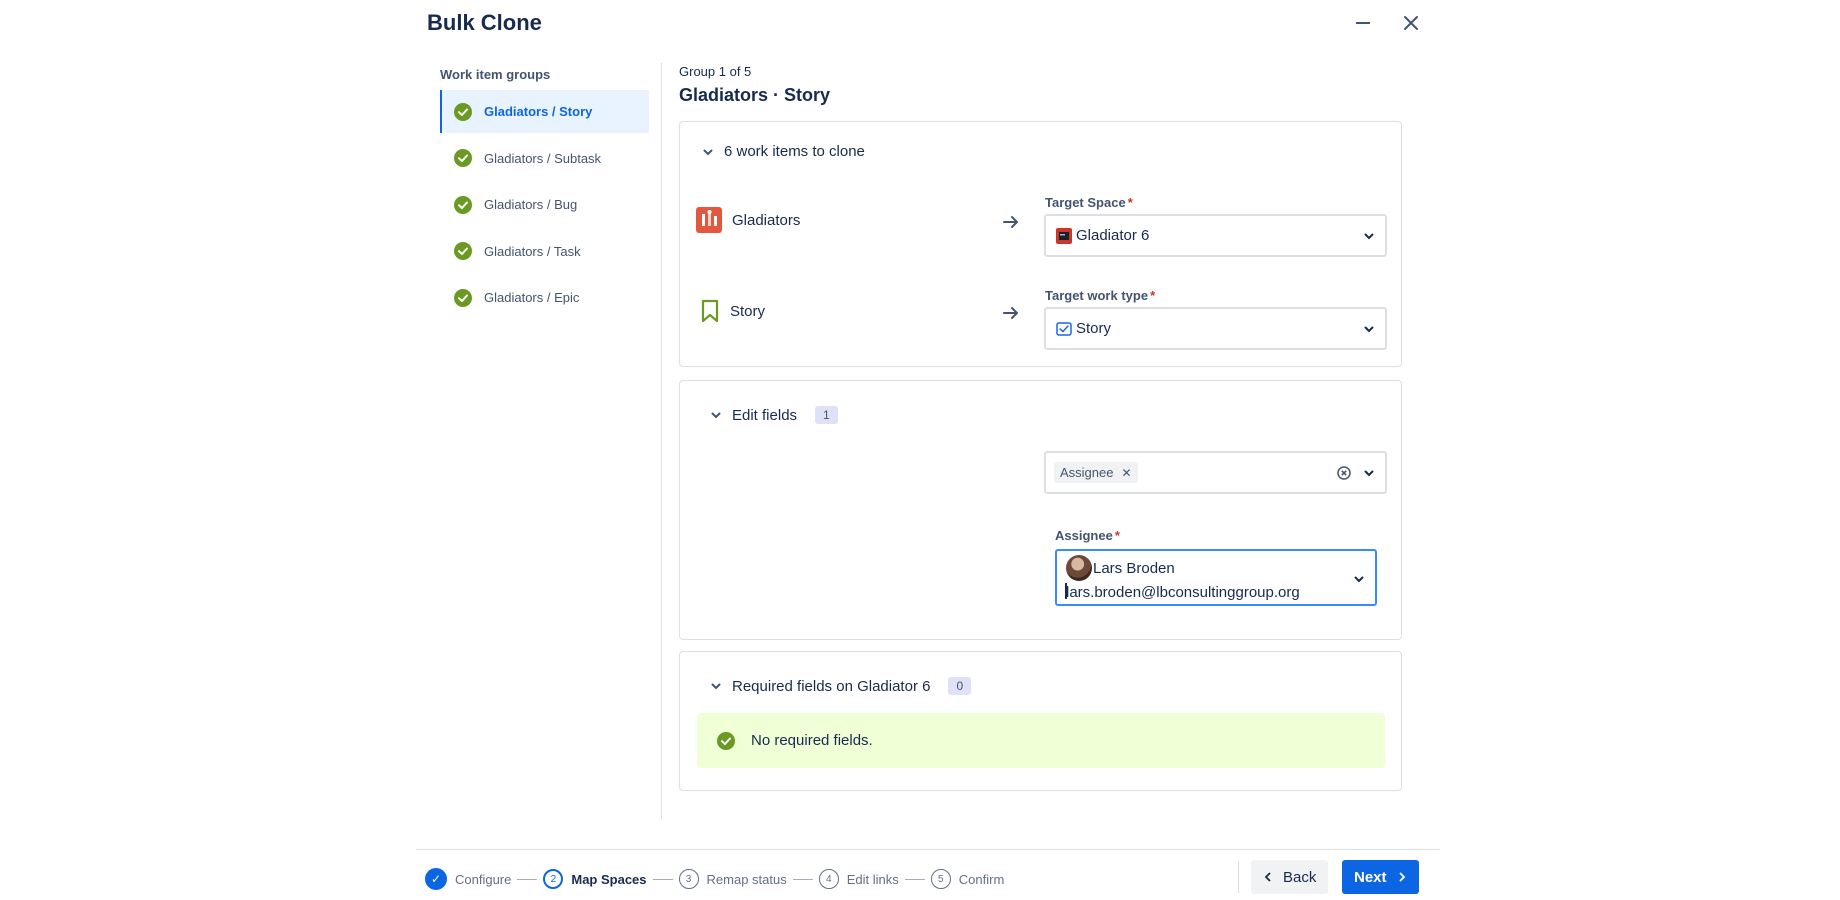 This screenshot has height=900, width=1840. I want to click on edit-fields-heading: Edit fields, so click(765, 415).